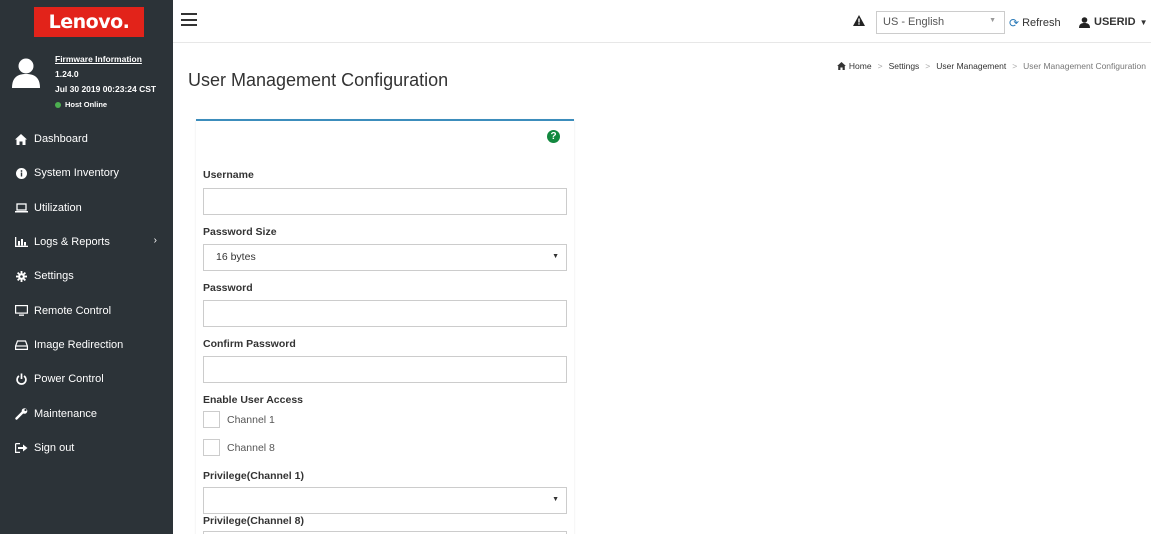 The width and height of the screenshot is (1151, 534). I want to click on sidebar-item-label: Dashboard, so click(61, 139).